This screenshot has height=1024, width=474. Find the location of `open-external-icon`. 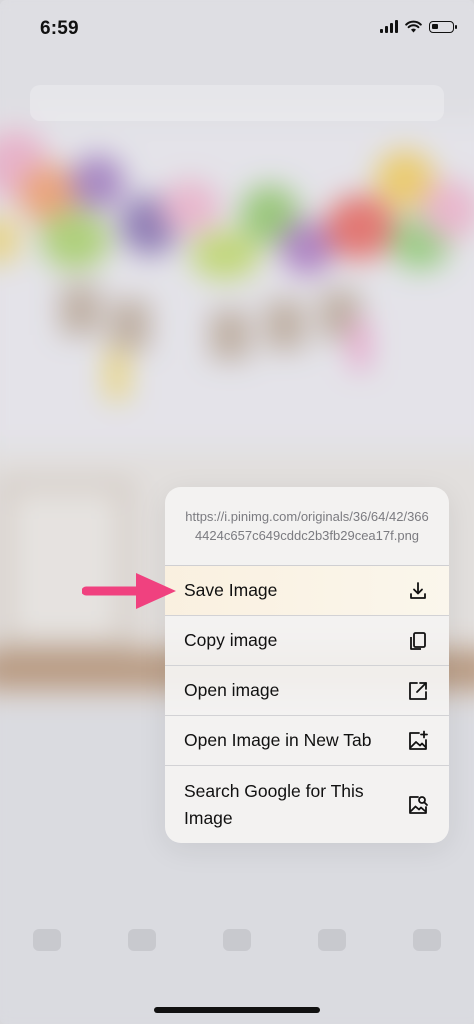

open-external-icon is located at coordinates (418, 691).